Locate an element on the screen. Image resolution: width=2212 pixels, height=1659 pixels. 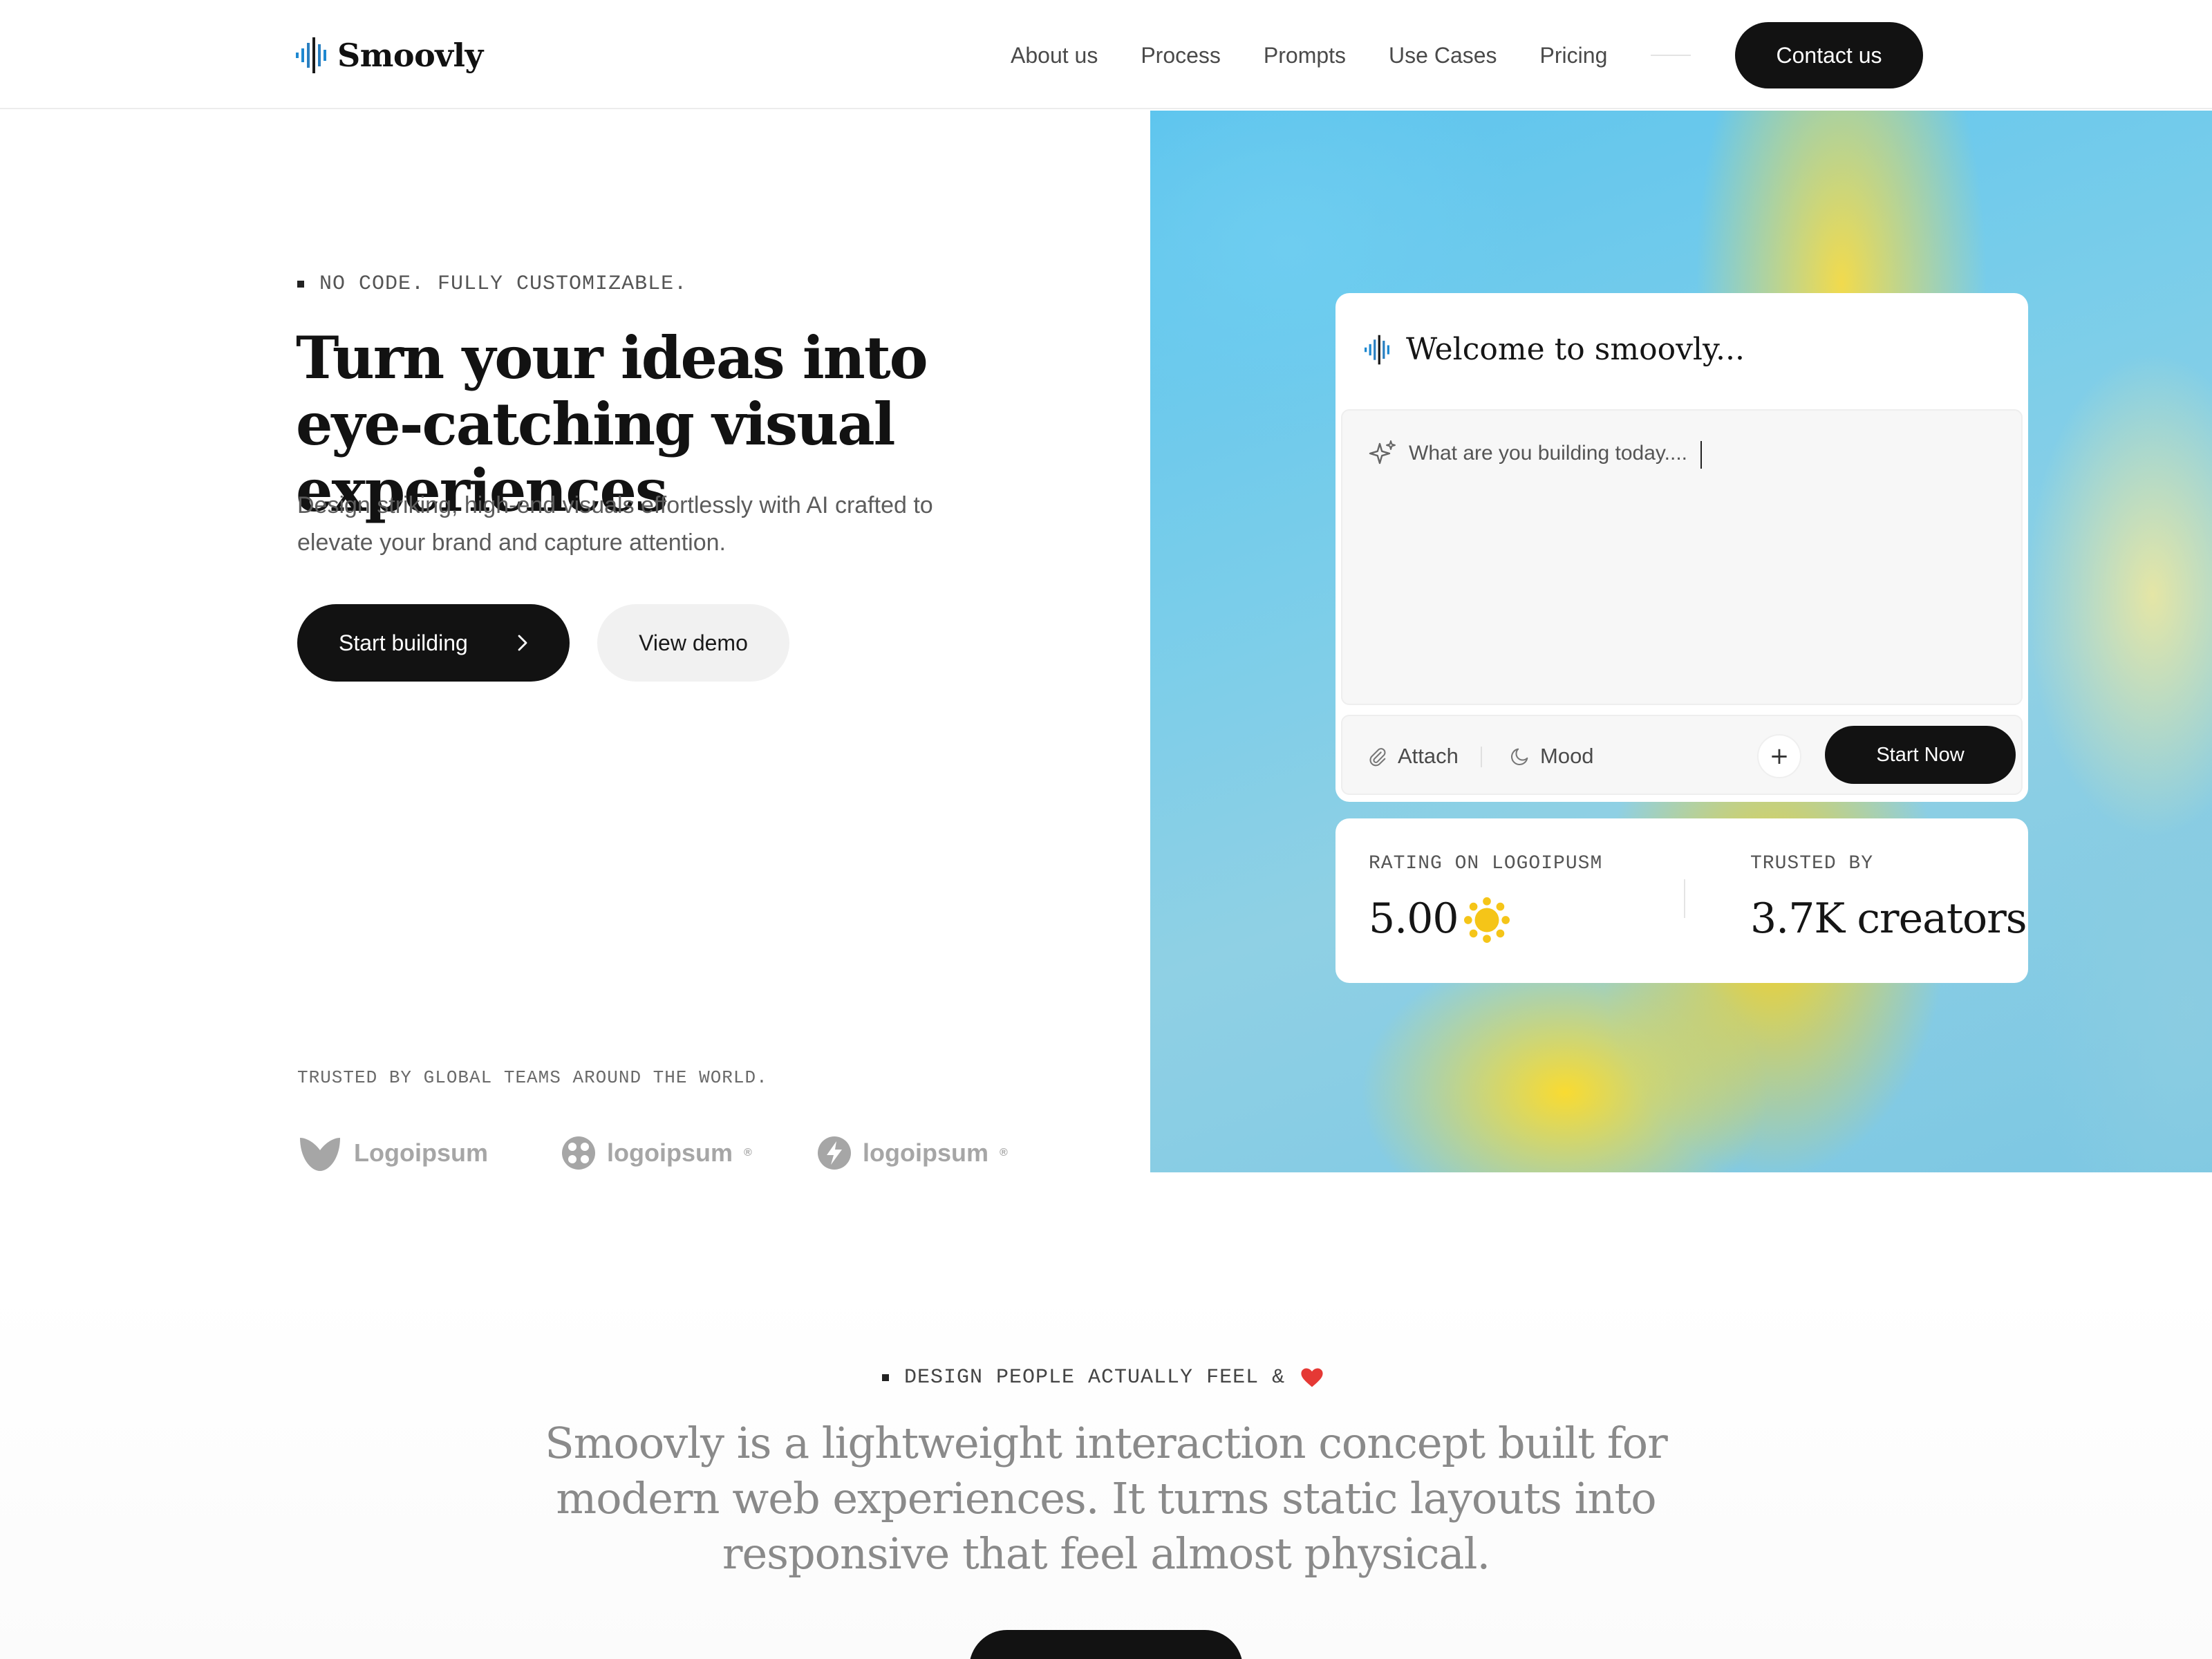
start-now-button: Start Now is located at coordinates (1920, 755).